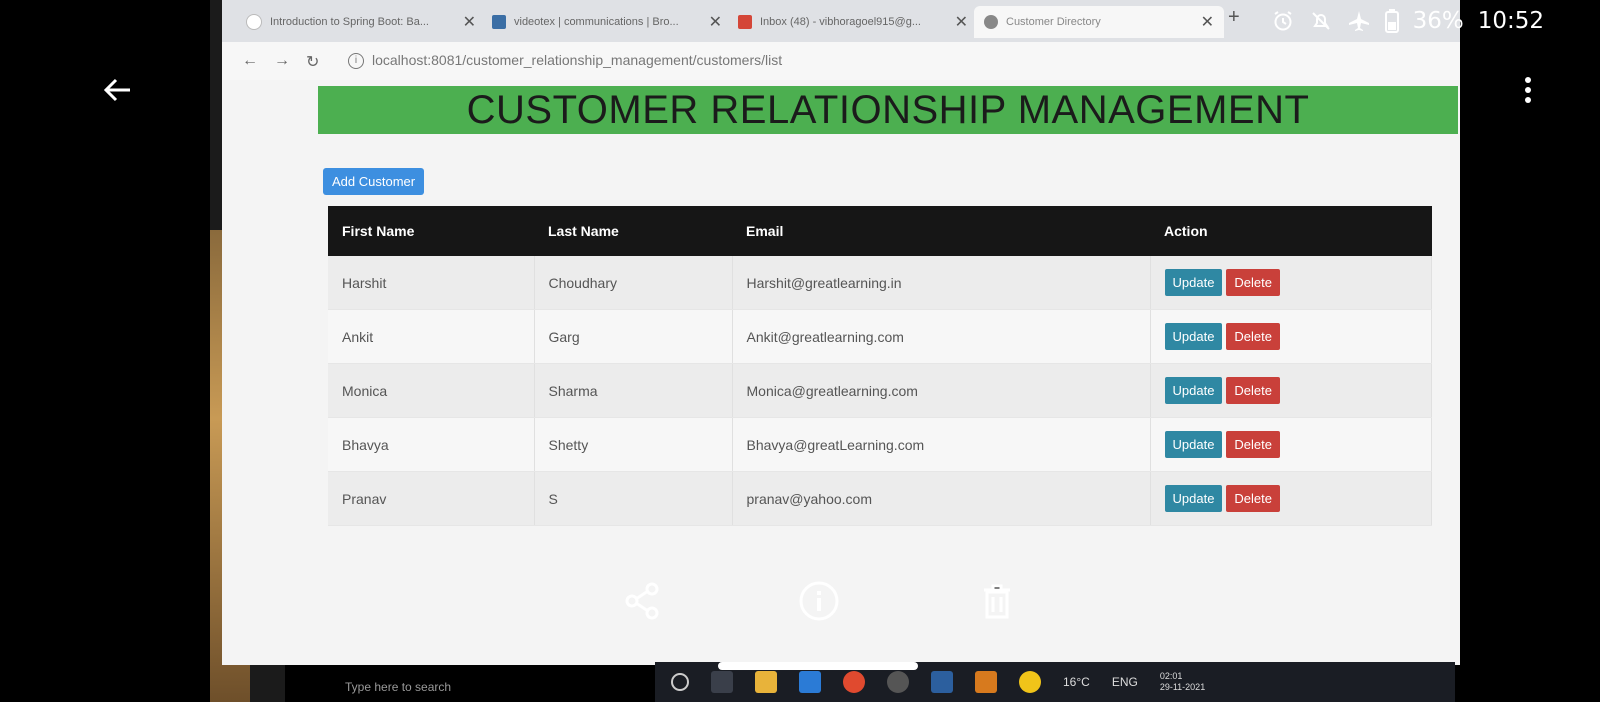 The height and width of the screenshot is (702, 1600). Describe the element at coordinates (1182, 687) in the screenshot. I see `taskbar-date: 29-11-2021` at that location.